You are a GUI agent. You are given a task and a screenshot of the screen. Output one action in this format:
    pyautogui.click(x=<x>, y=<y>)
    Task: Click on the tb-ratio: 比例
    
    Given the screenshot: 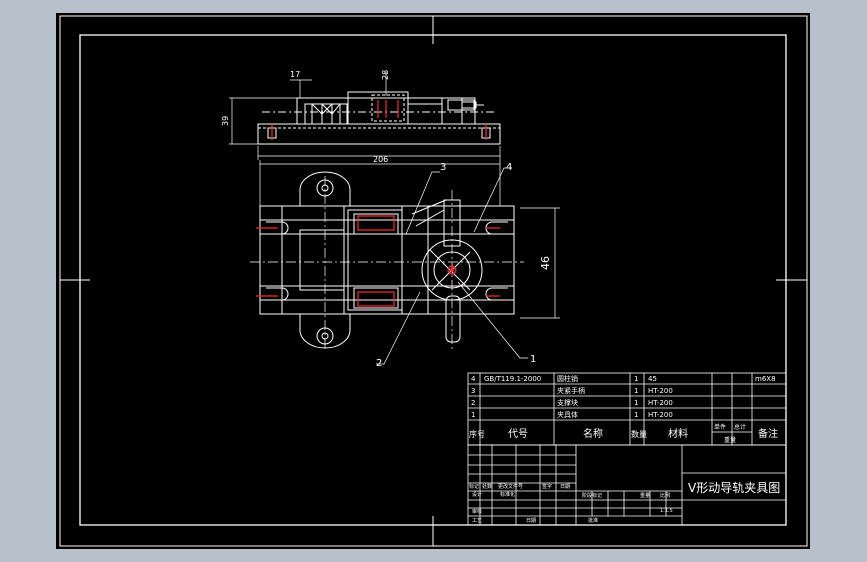 What is the action you would take?
    pyautogui.click(x=665, y=495)
    